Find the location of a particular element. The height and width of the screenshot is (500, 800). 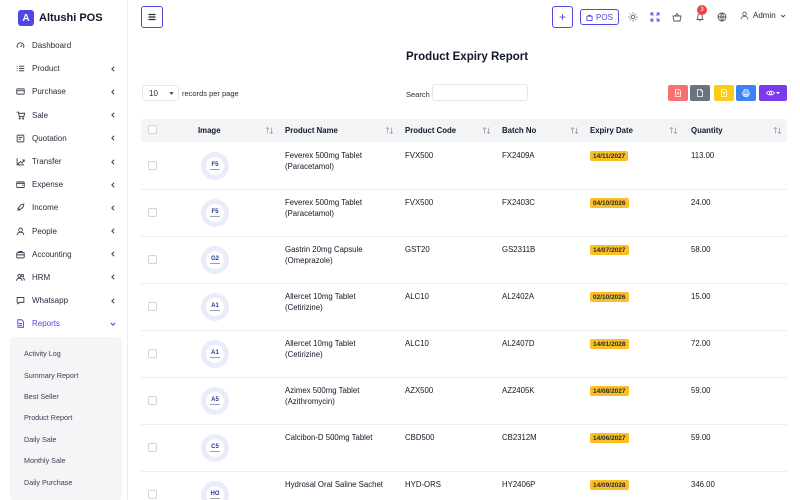

add-new-button: + is located at coordinates (562, 17).